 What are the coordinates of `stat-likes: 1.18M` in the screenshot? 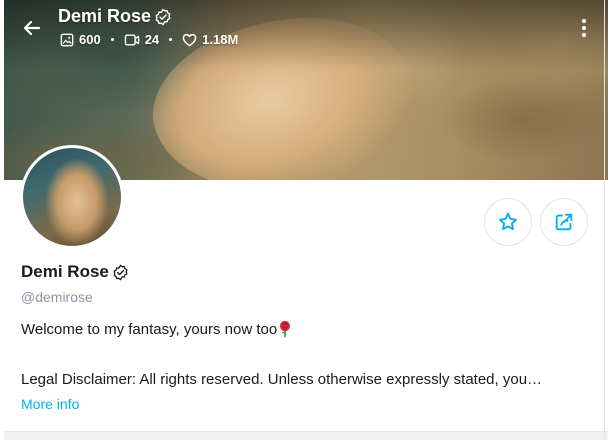 It's located at (210, 39).